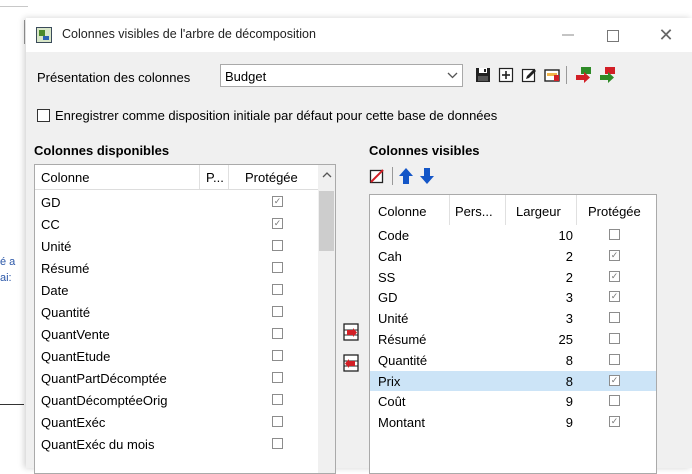 The height and width of the screenshot is (474, 692). What do you see at coordinates (393, 319) in the screenshot?
I see `column-name: Unité` at bounding box center [393, 319].